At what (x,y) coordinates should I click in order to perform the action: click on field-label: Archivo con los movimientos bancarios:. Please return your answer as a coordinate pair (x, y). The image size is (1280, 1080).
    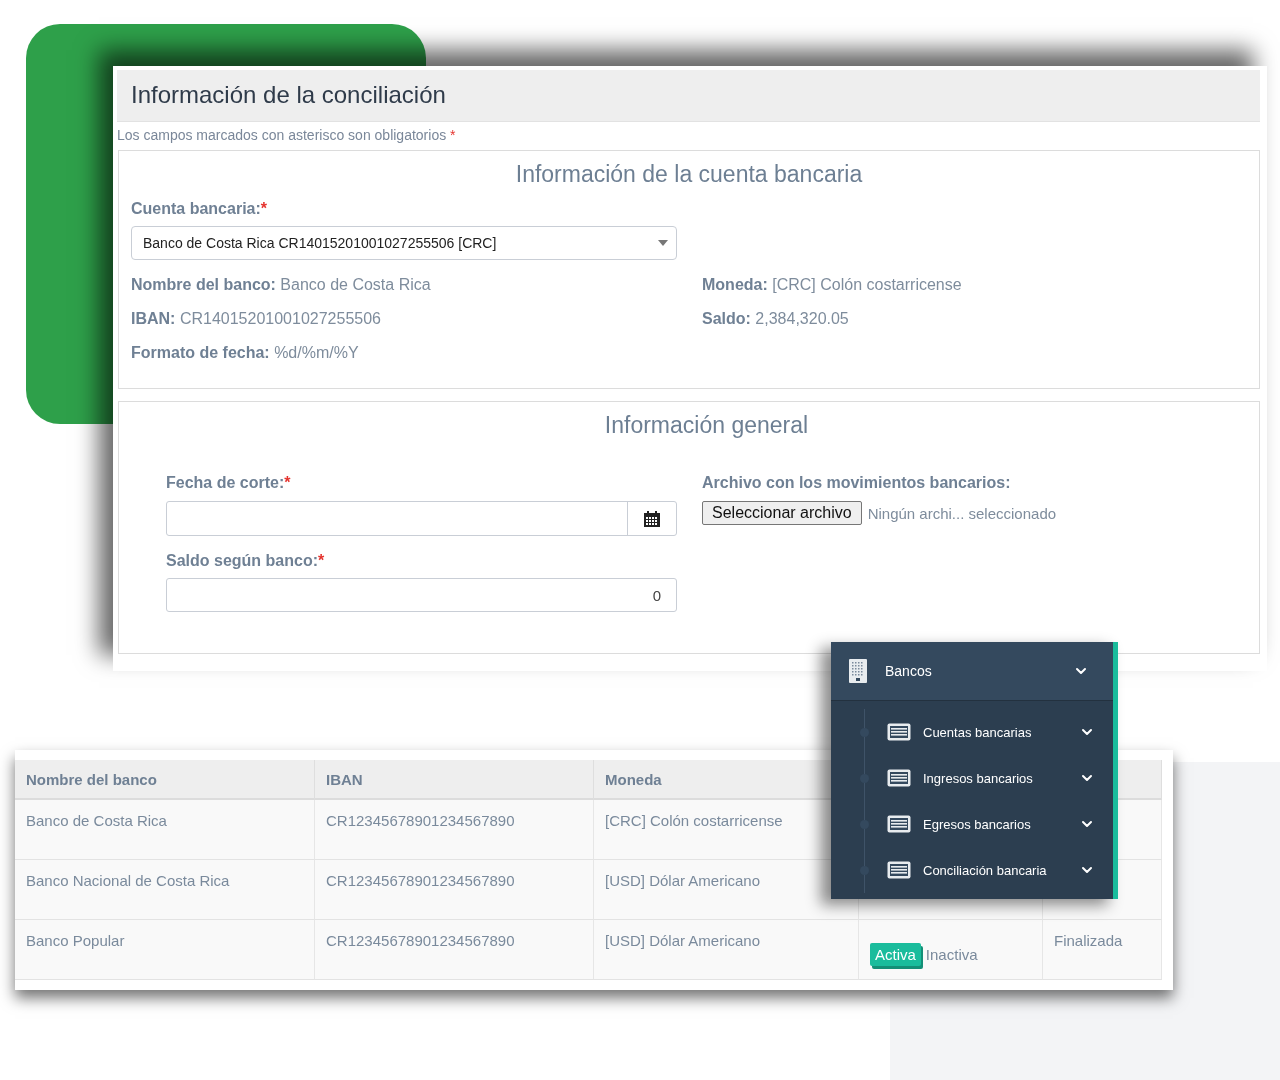
    Looking at the image, I should click on (857, 483).